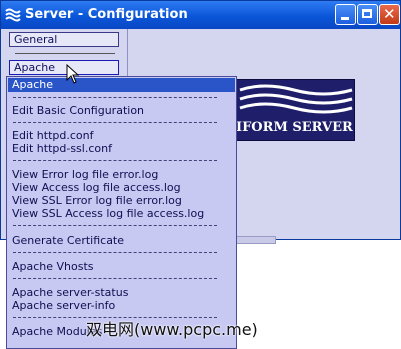 Image resolution: width=401 pixels, height=349 pixels. What do you see at coordinates (294, 127) in the screenshot?
I see `logo-text: IFORM SERVER` at bounding box center [294, 127].